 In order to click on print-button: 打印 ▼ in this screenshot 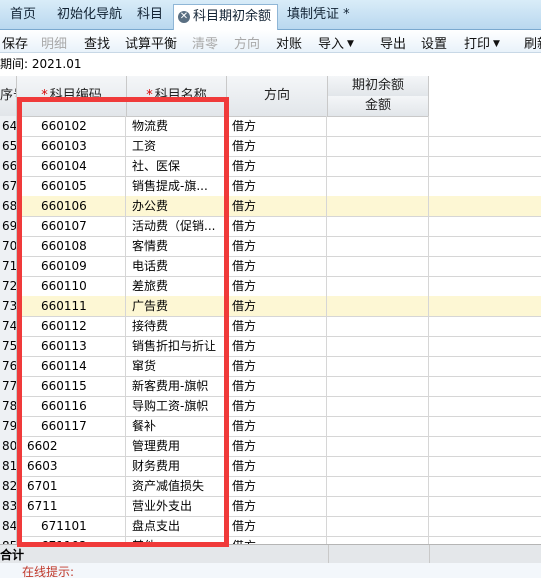, I will do `click(482, 42)`.